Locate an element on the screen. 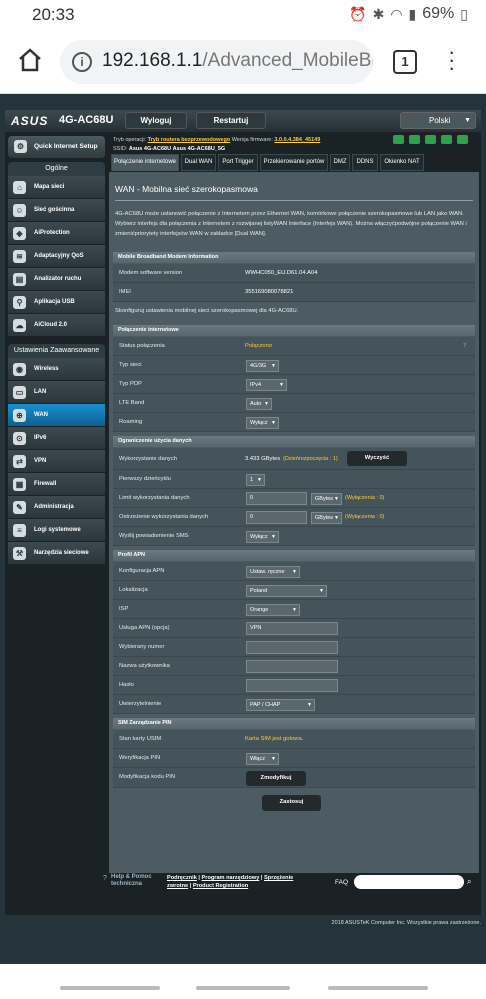  manual-link: Podręcznik is located at coordinates (182, 878).